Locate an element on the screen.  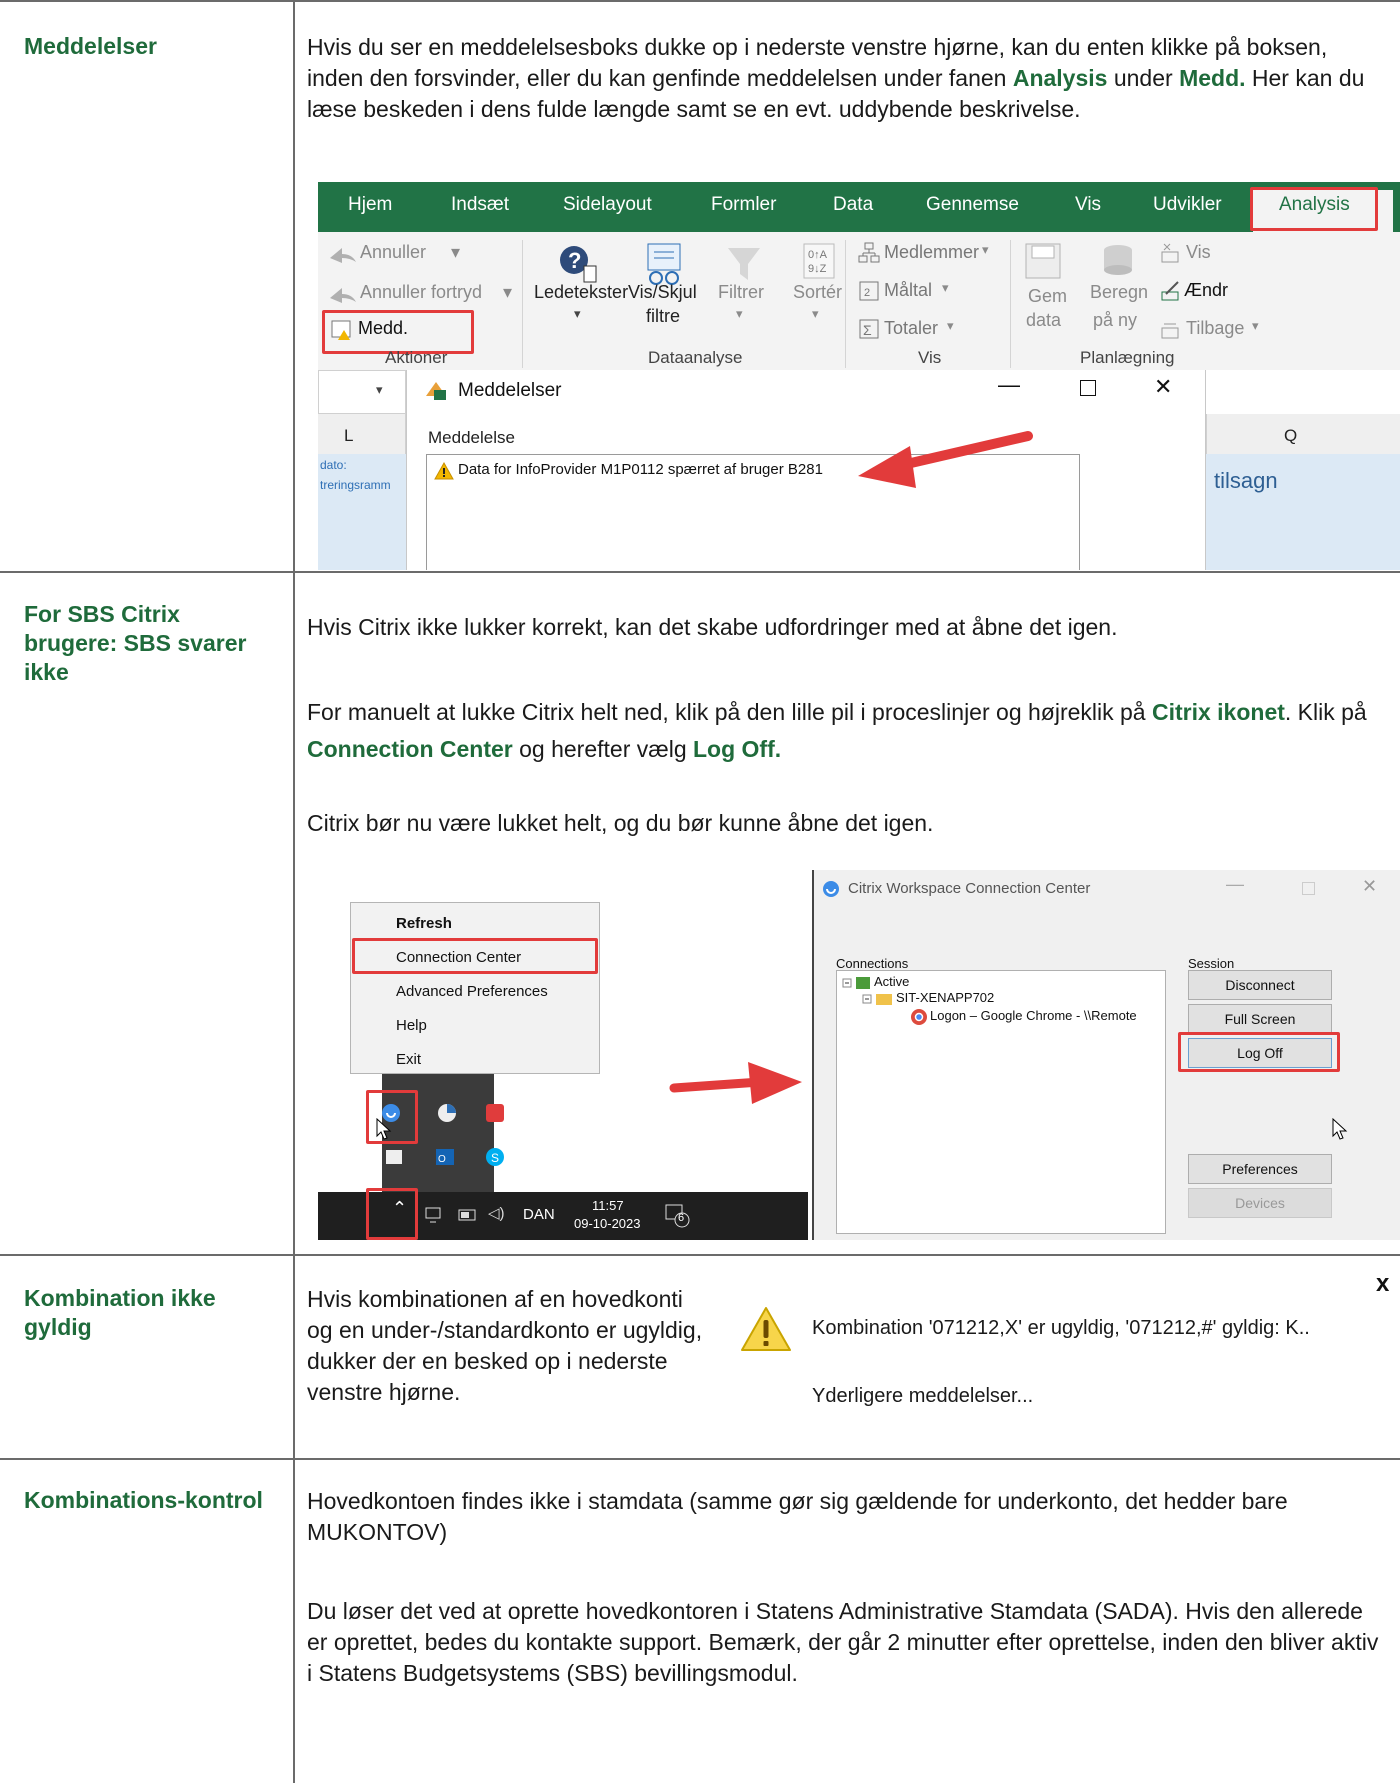
prompt-help-icon: ? is located at coordinates (578, 264).